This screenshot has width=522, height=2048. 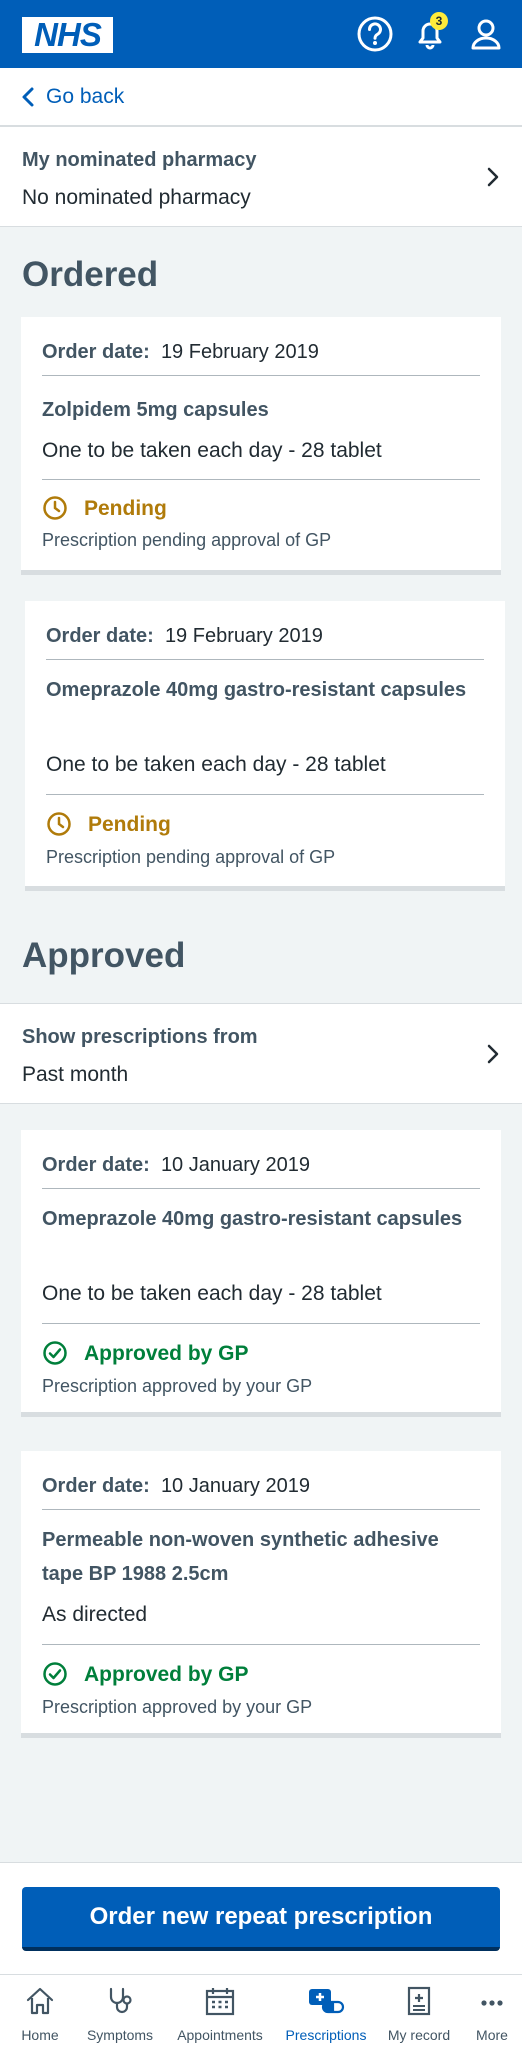 I want to click on tab-my-record: My record, so click(x=419, y=2011).